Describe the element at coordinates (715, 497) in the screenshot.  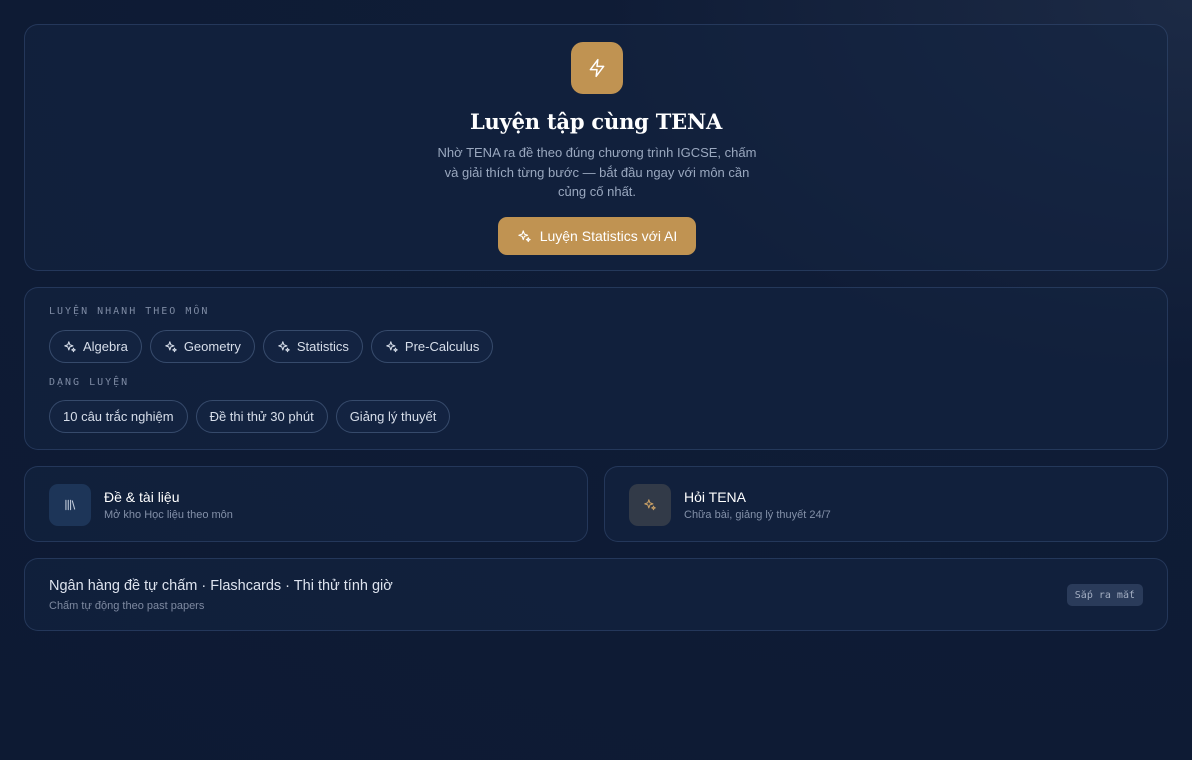
I see `ask-tena-title: Hỏi TENA` at that location.